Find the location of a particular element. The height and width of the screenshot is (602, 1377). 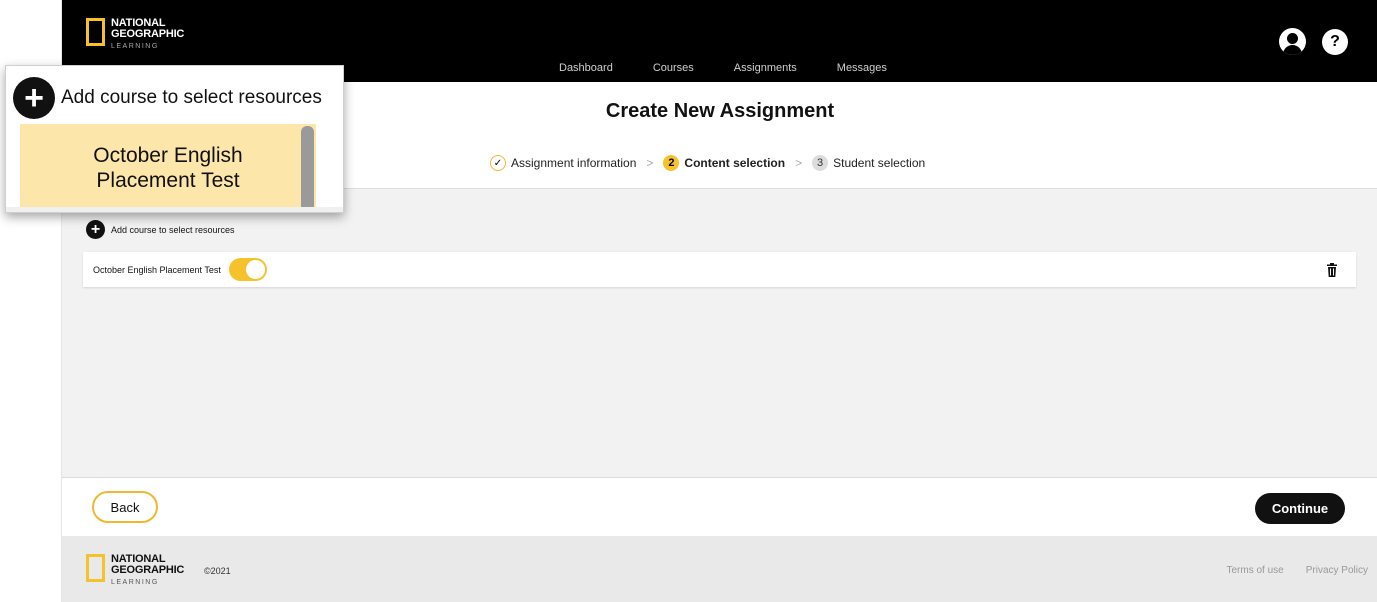

add-course-button: + Add course to select resources is located at coordinates (160, 229).